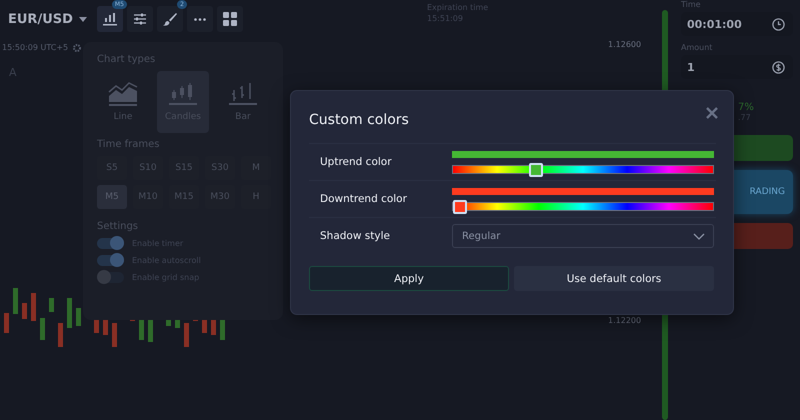  Describe the element at coordinates (356, 162) in the screenshot. I see `row-label: Uptrend color` at that location.